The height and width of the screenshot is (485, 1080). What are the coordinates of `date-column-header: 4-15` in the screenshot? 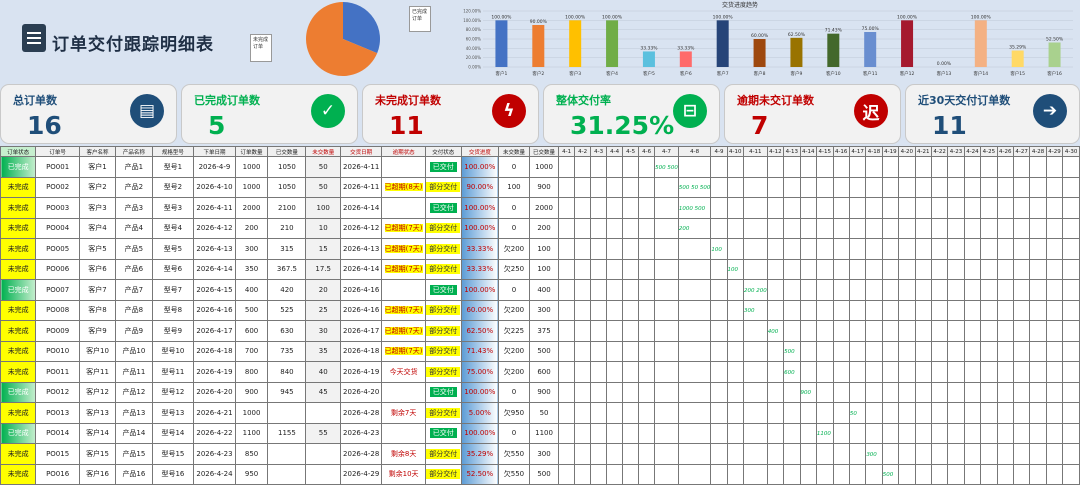 It's located at (824, 151).